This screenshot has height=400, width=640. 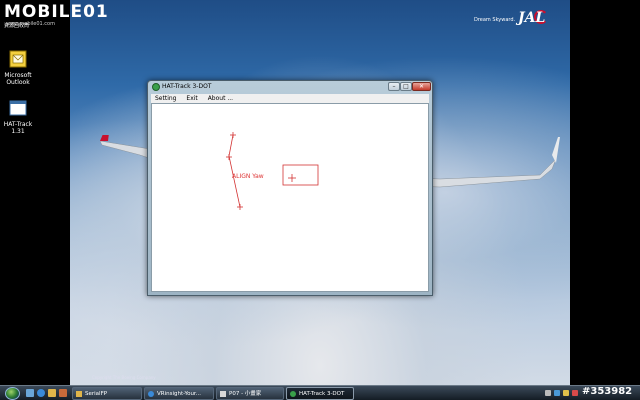 I want to click on task-label: SerialFP, so click(x=96, y=394).